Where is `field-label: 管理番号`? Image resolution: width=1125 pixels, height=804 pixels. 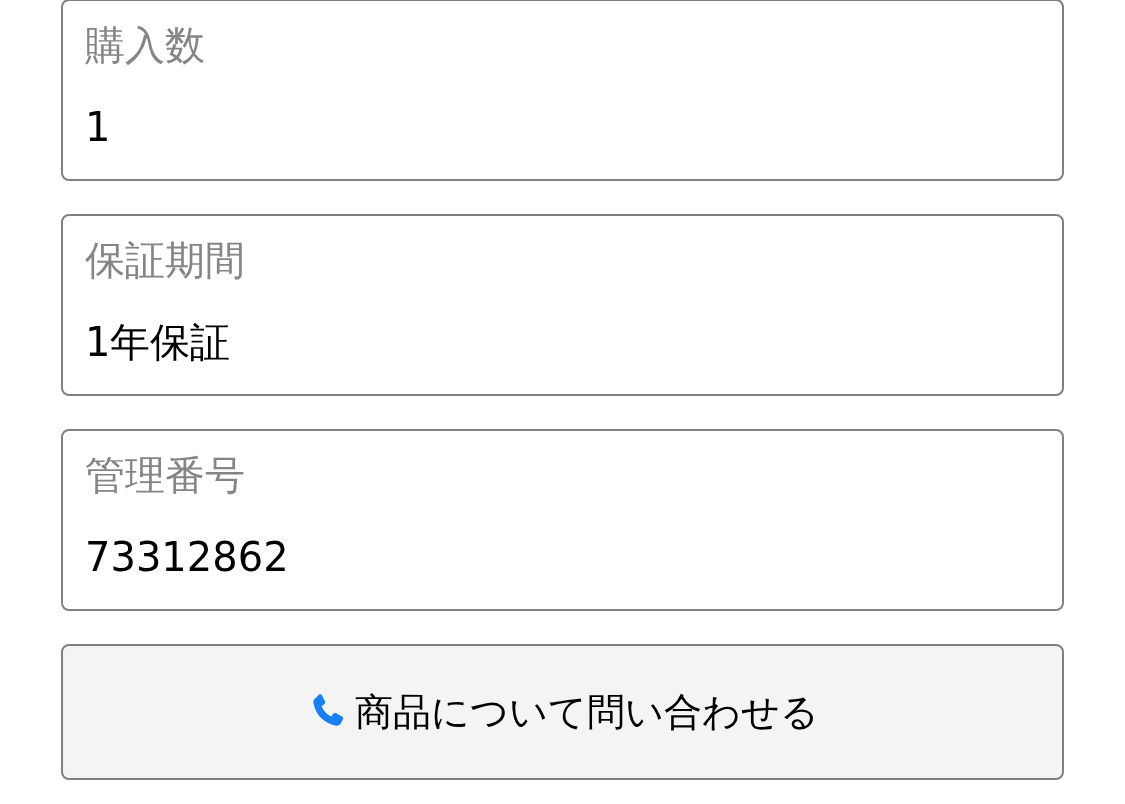
field-label: 管理番号 is located at coordinates (165, 475).